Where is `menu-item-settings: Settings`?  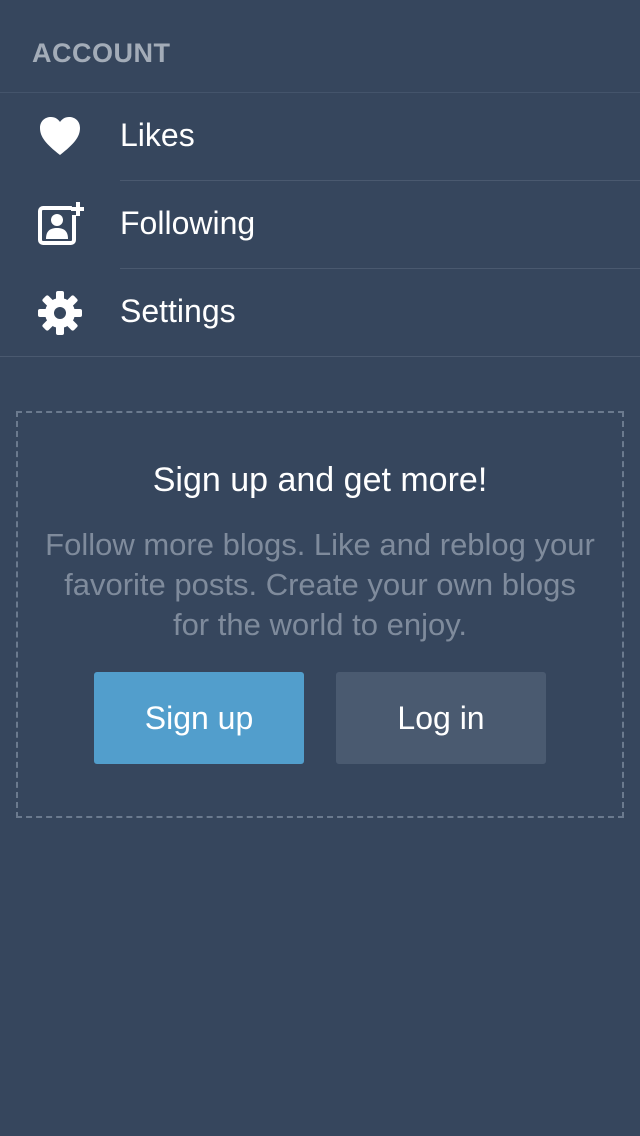 menu-item-settings: Settings is located at coordinates (320, 313).